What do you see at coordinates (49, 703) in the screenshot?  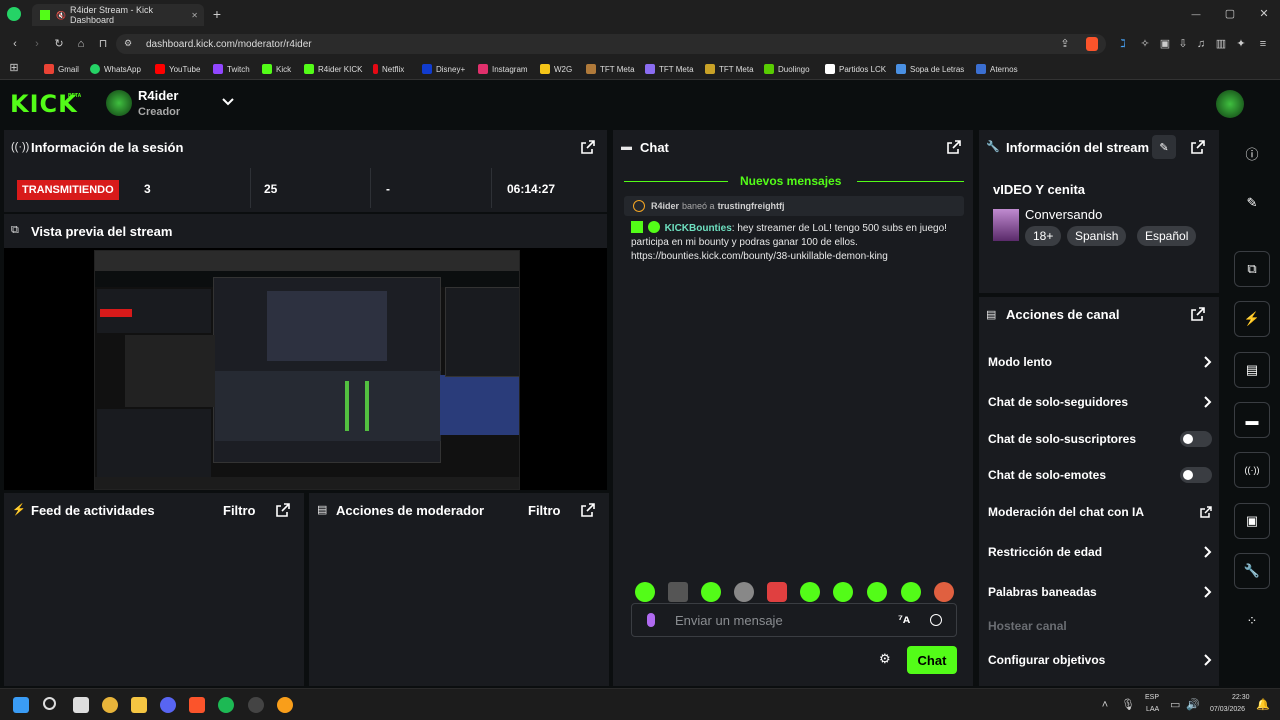 I see `search-icon` at bounding box center [49, 703].